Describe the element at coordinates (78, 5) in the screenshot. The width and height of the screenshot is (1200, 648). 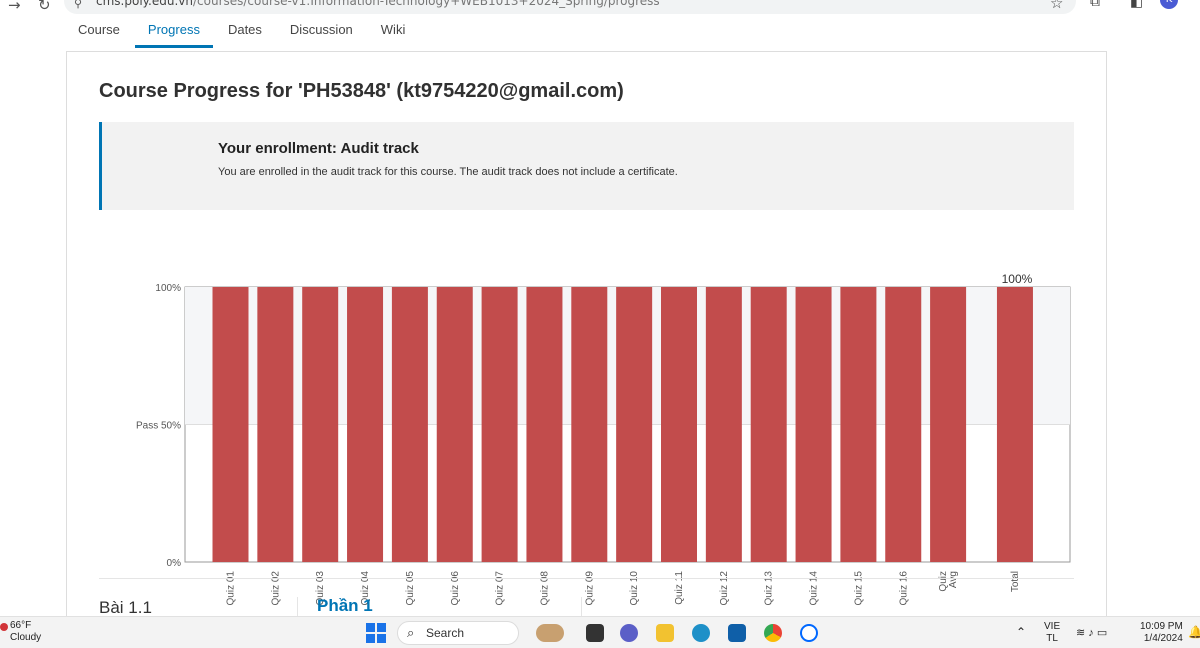
I see `site-info-icon: ⚲` at that location.